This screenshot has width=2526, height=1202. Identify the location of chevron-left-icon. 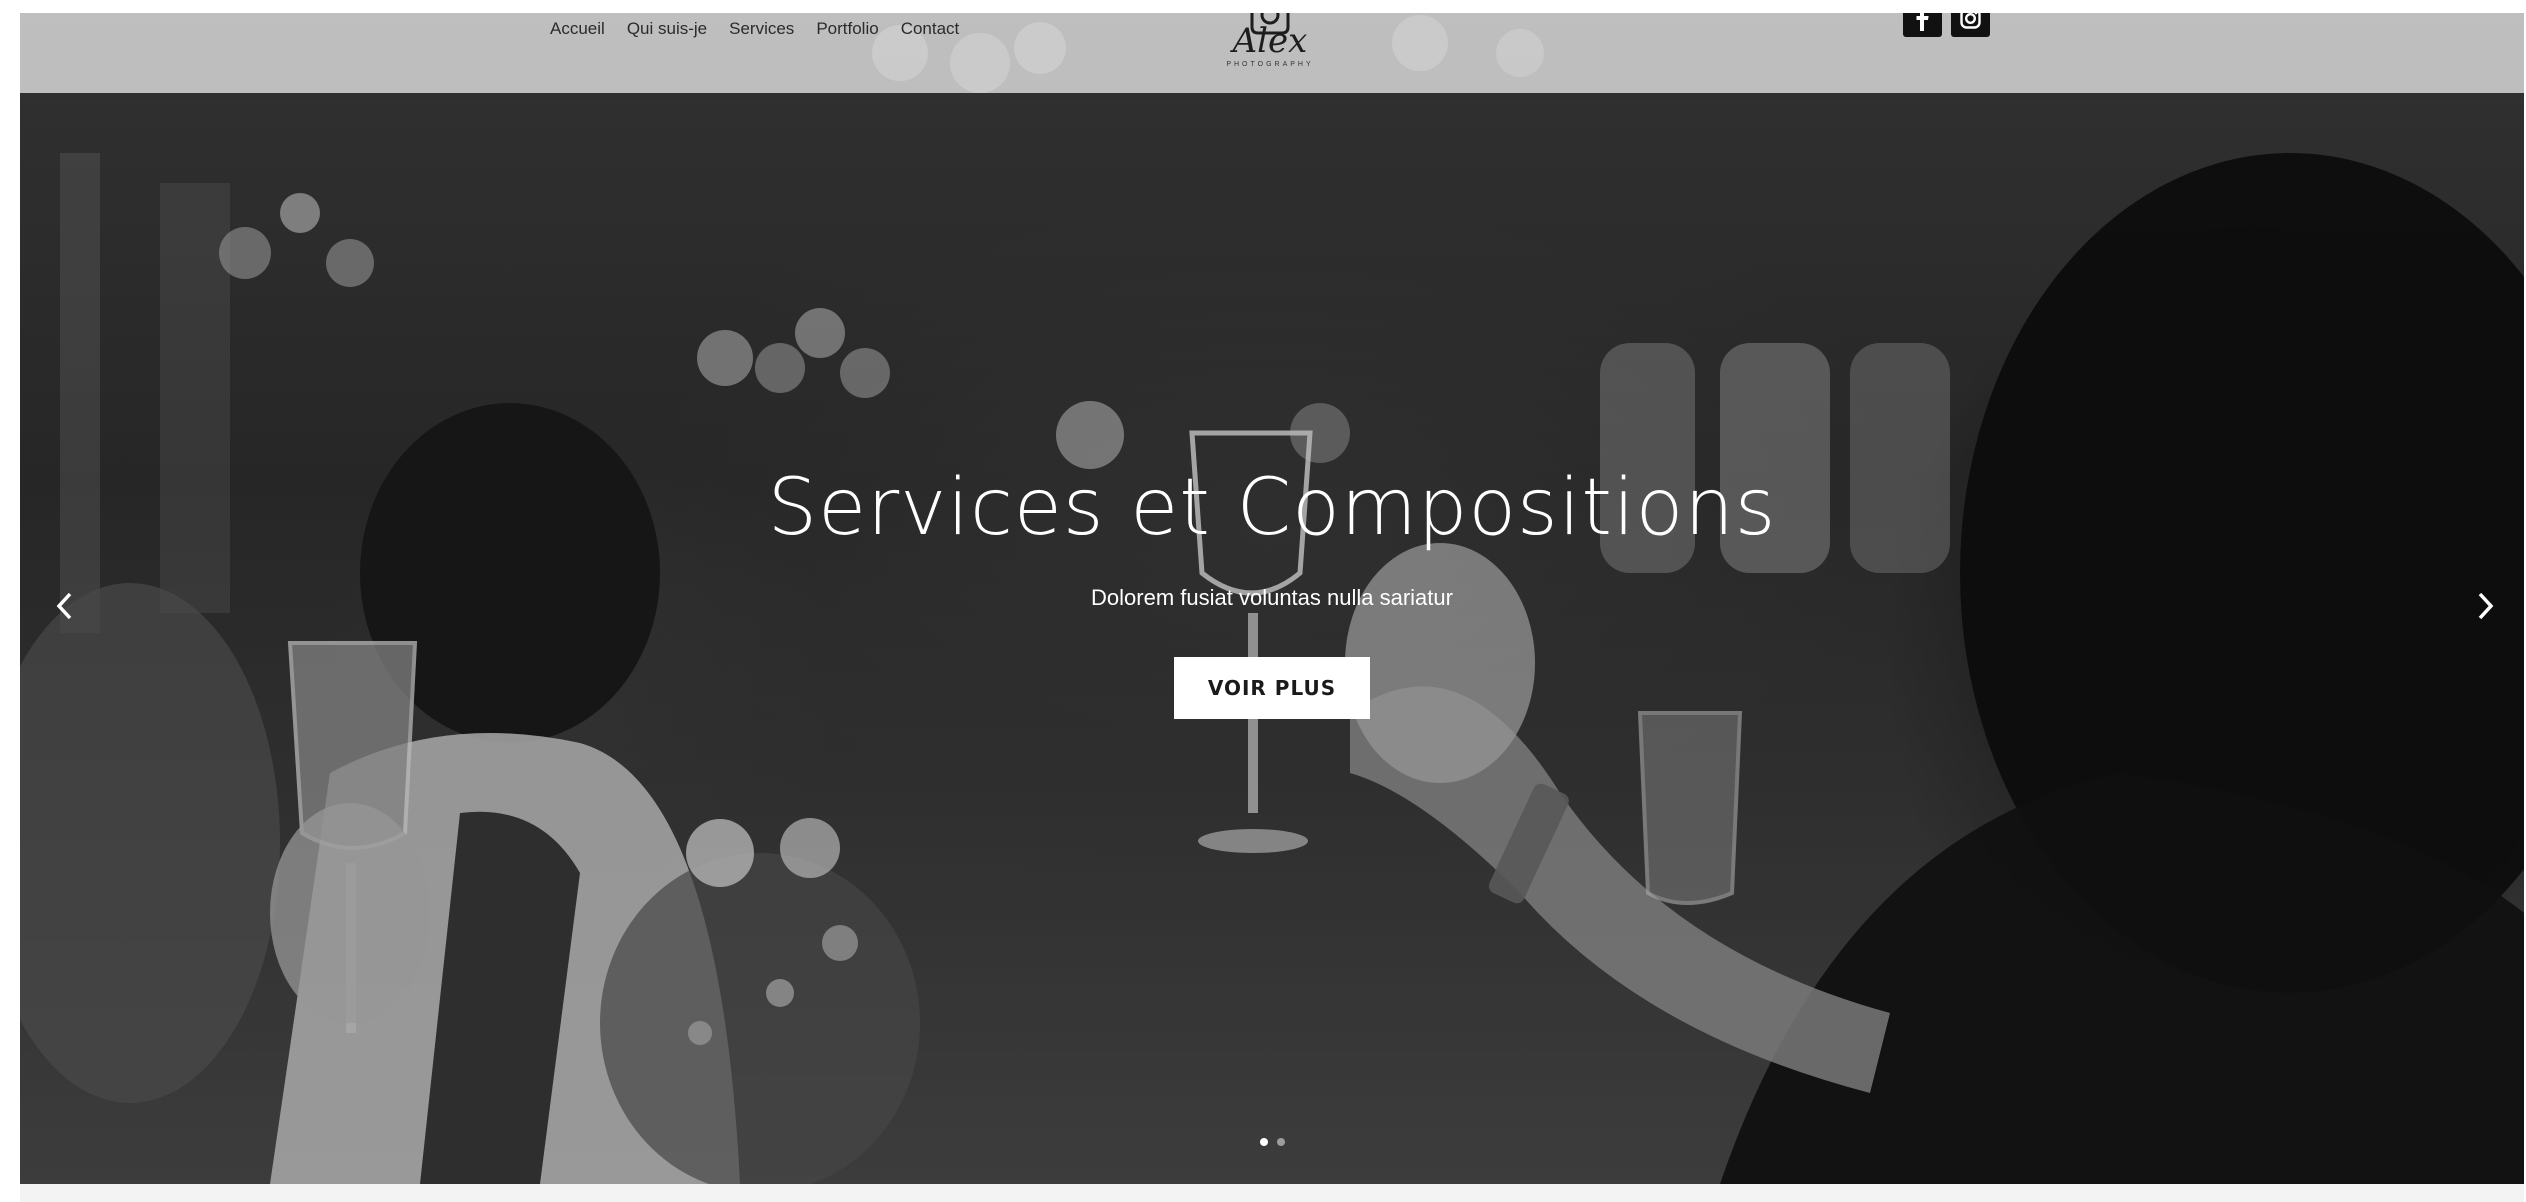
(64, 606).